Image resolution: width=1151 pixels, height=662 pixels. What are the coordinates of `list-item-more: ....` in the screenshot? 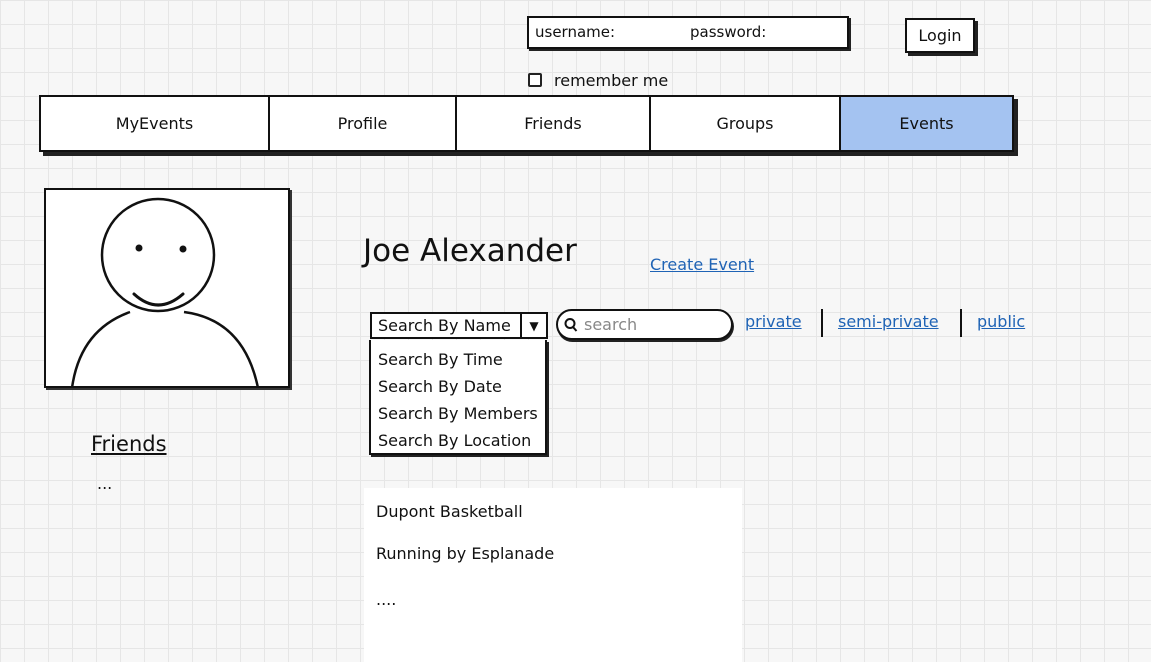 It's located at (386, 599).